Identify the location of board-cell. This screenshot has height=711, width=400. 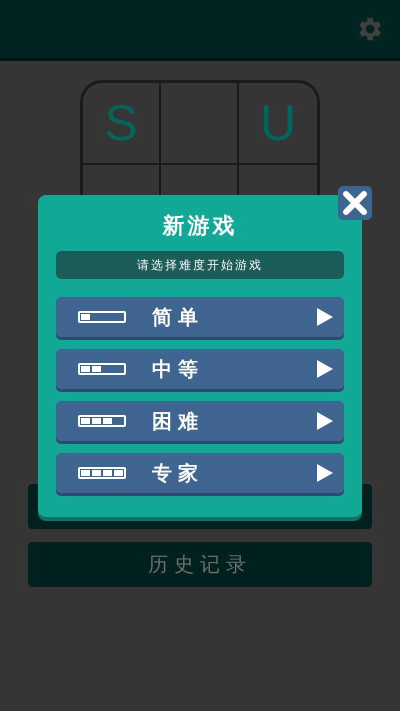
(200, 124).